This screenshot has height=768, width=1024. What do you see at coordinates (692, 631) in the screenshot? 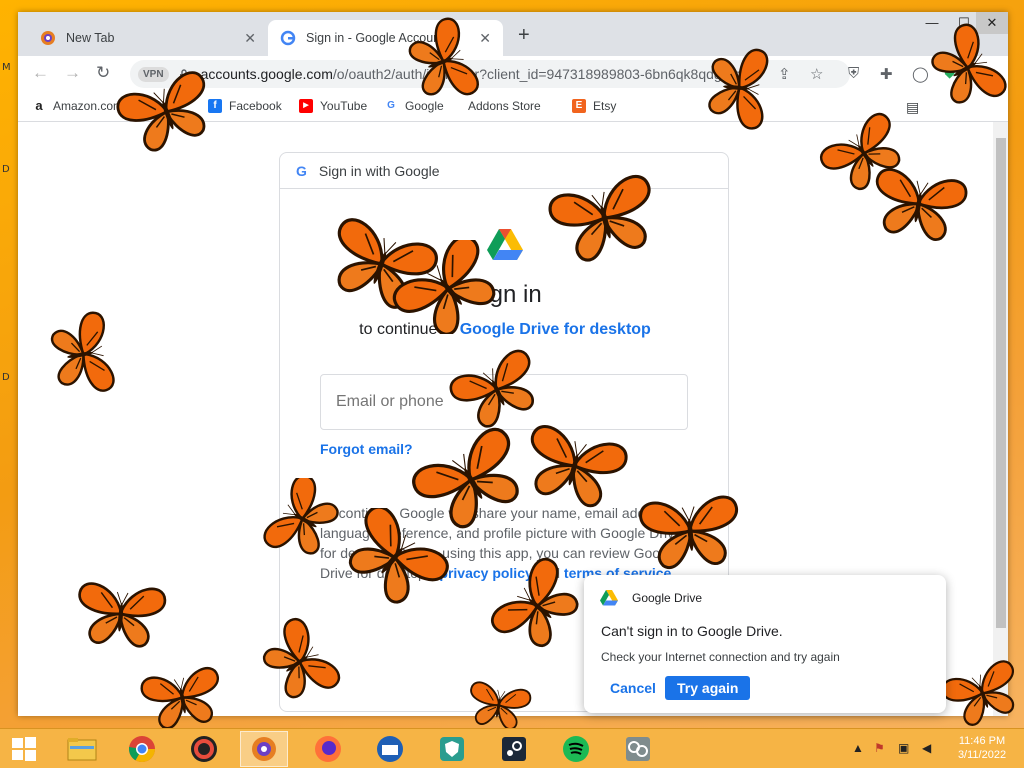
I see `notification-title: Can't sign in to Google Drive.` at bounding box center [692, 631].